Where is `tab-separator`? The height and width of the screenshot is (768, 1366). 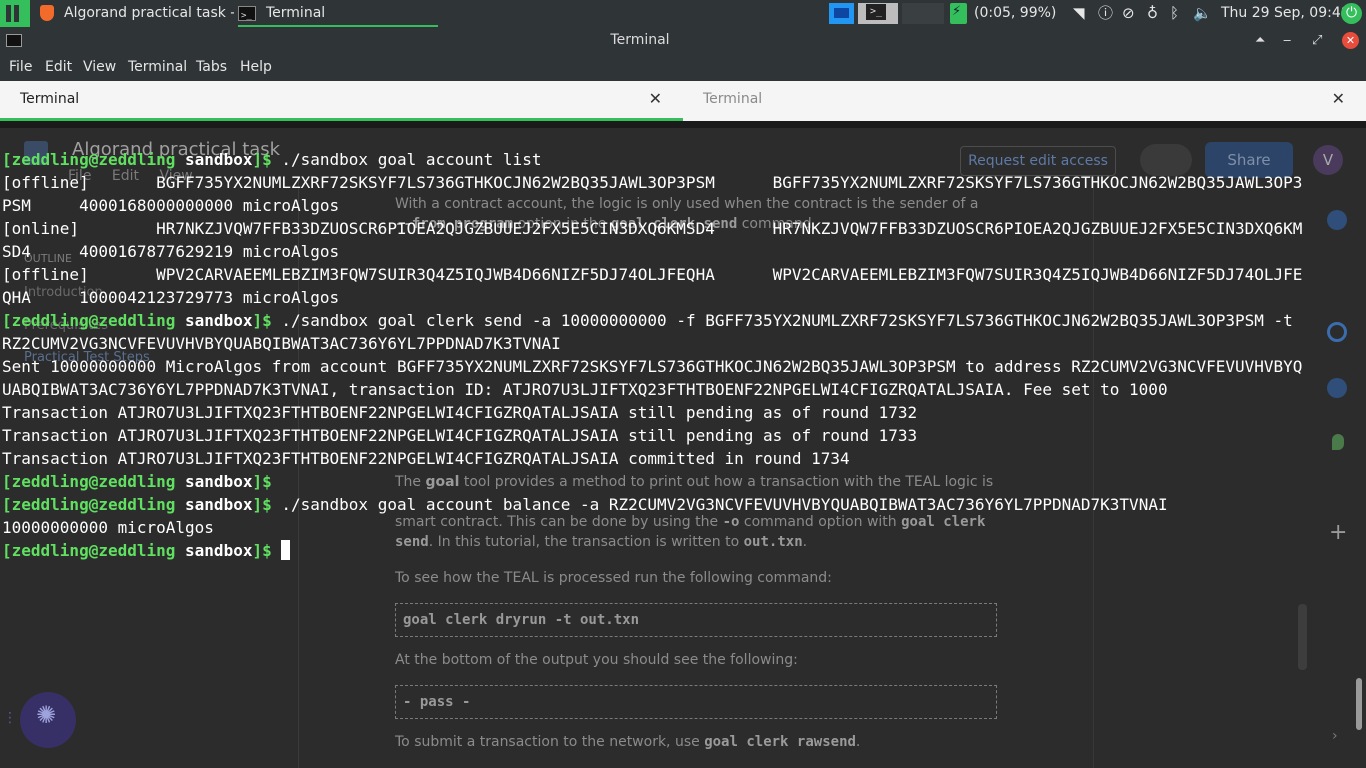
tab-separator is located at coordinates (683, 124).